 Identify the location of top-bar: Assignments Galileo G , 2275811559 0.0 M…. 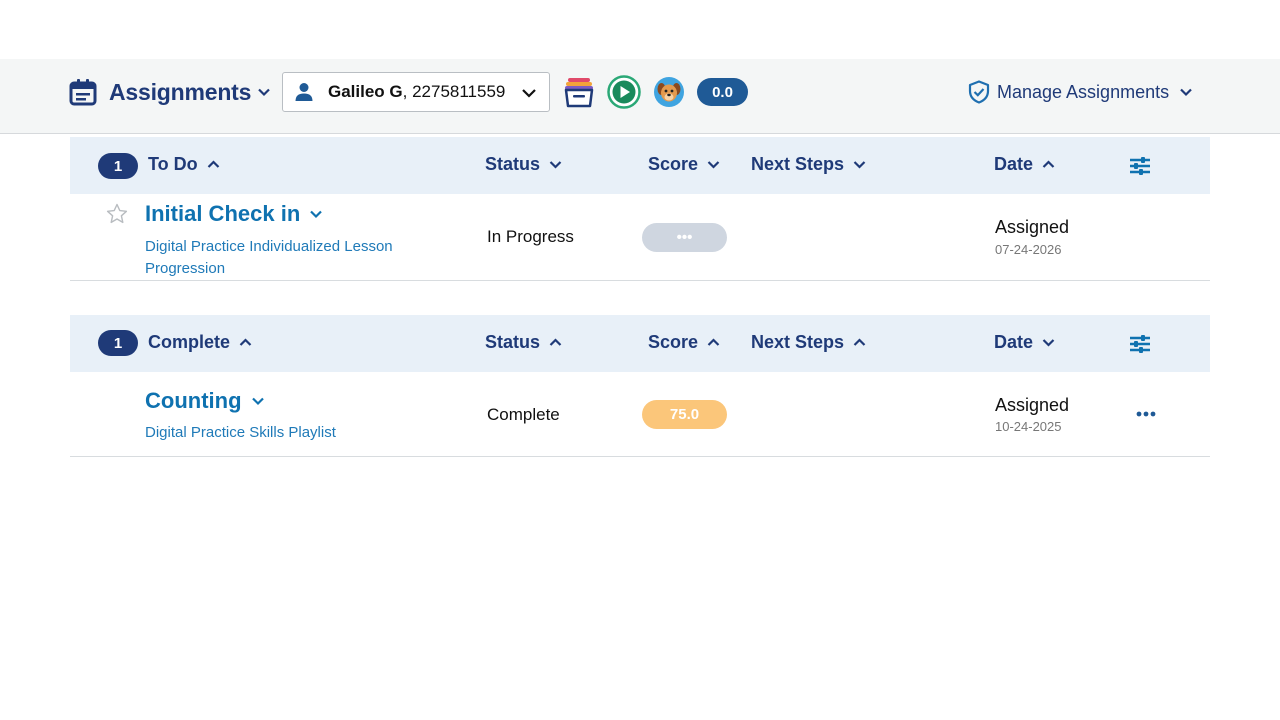
(640, 96).